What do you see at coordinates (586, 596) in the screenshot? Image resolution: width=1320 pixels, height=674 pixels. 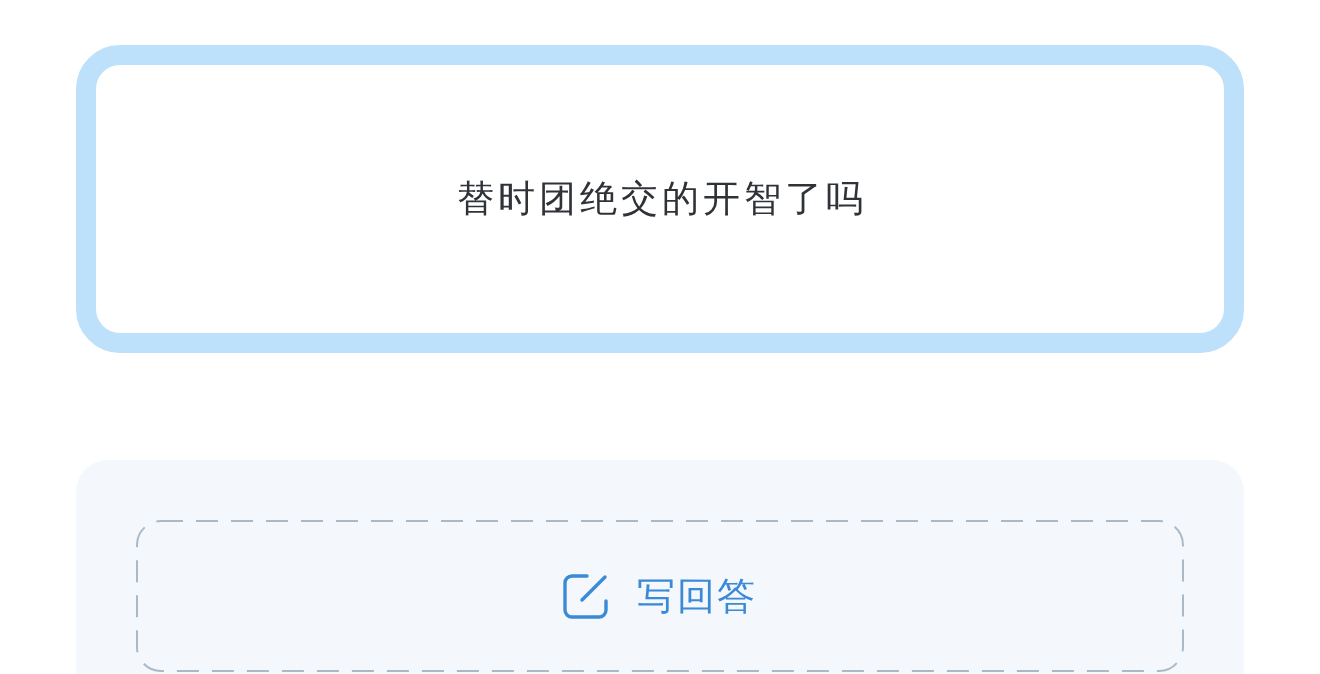 I see `edit-icon` at bounding box center [586, 596].